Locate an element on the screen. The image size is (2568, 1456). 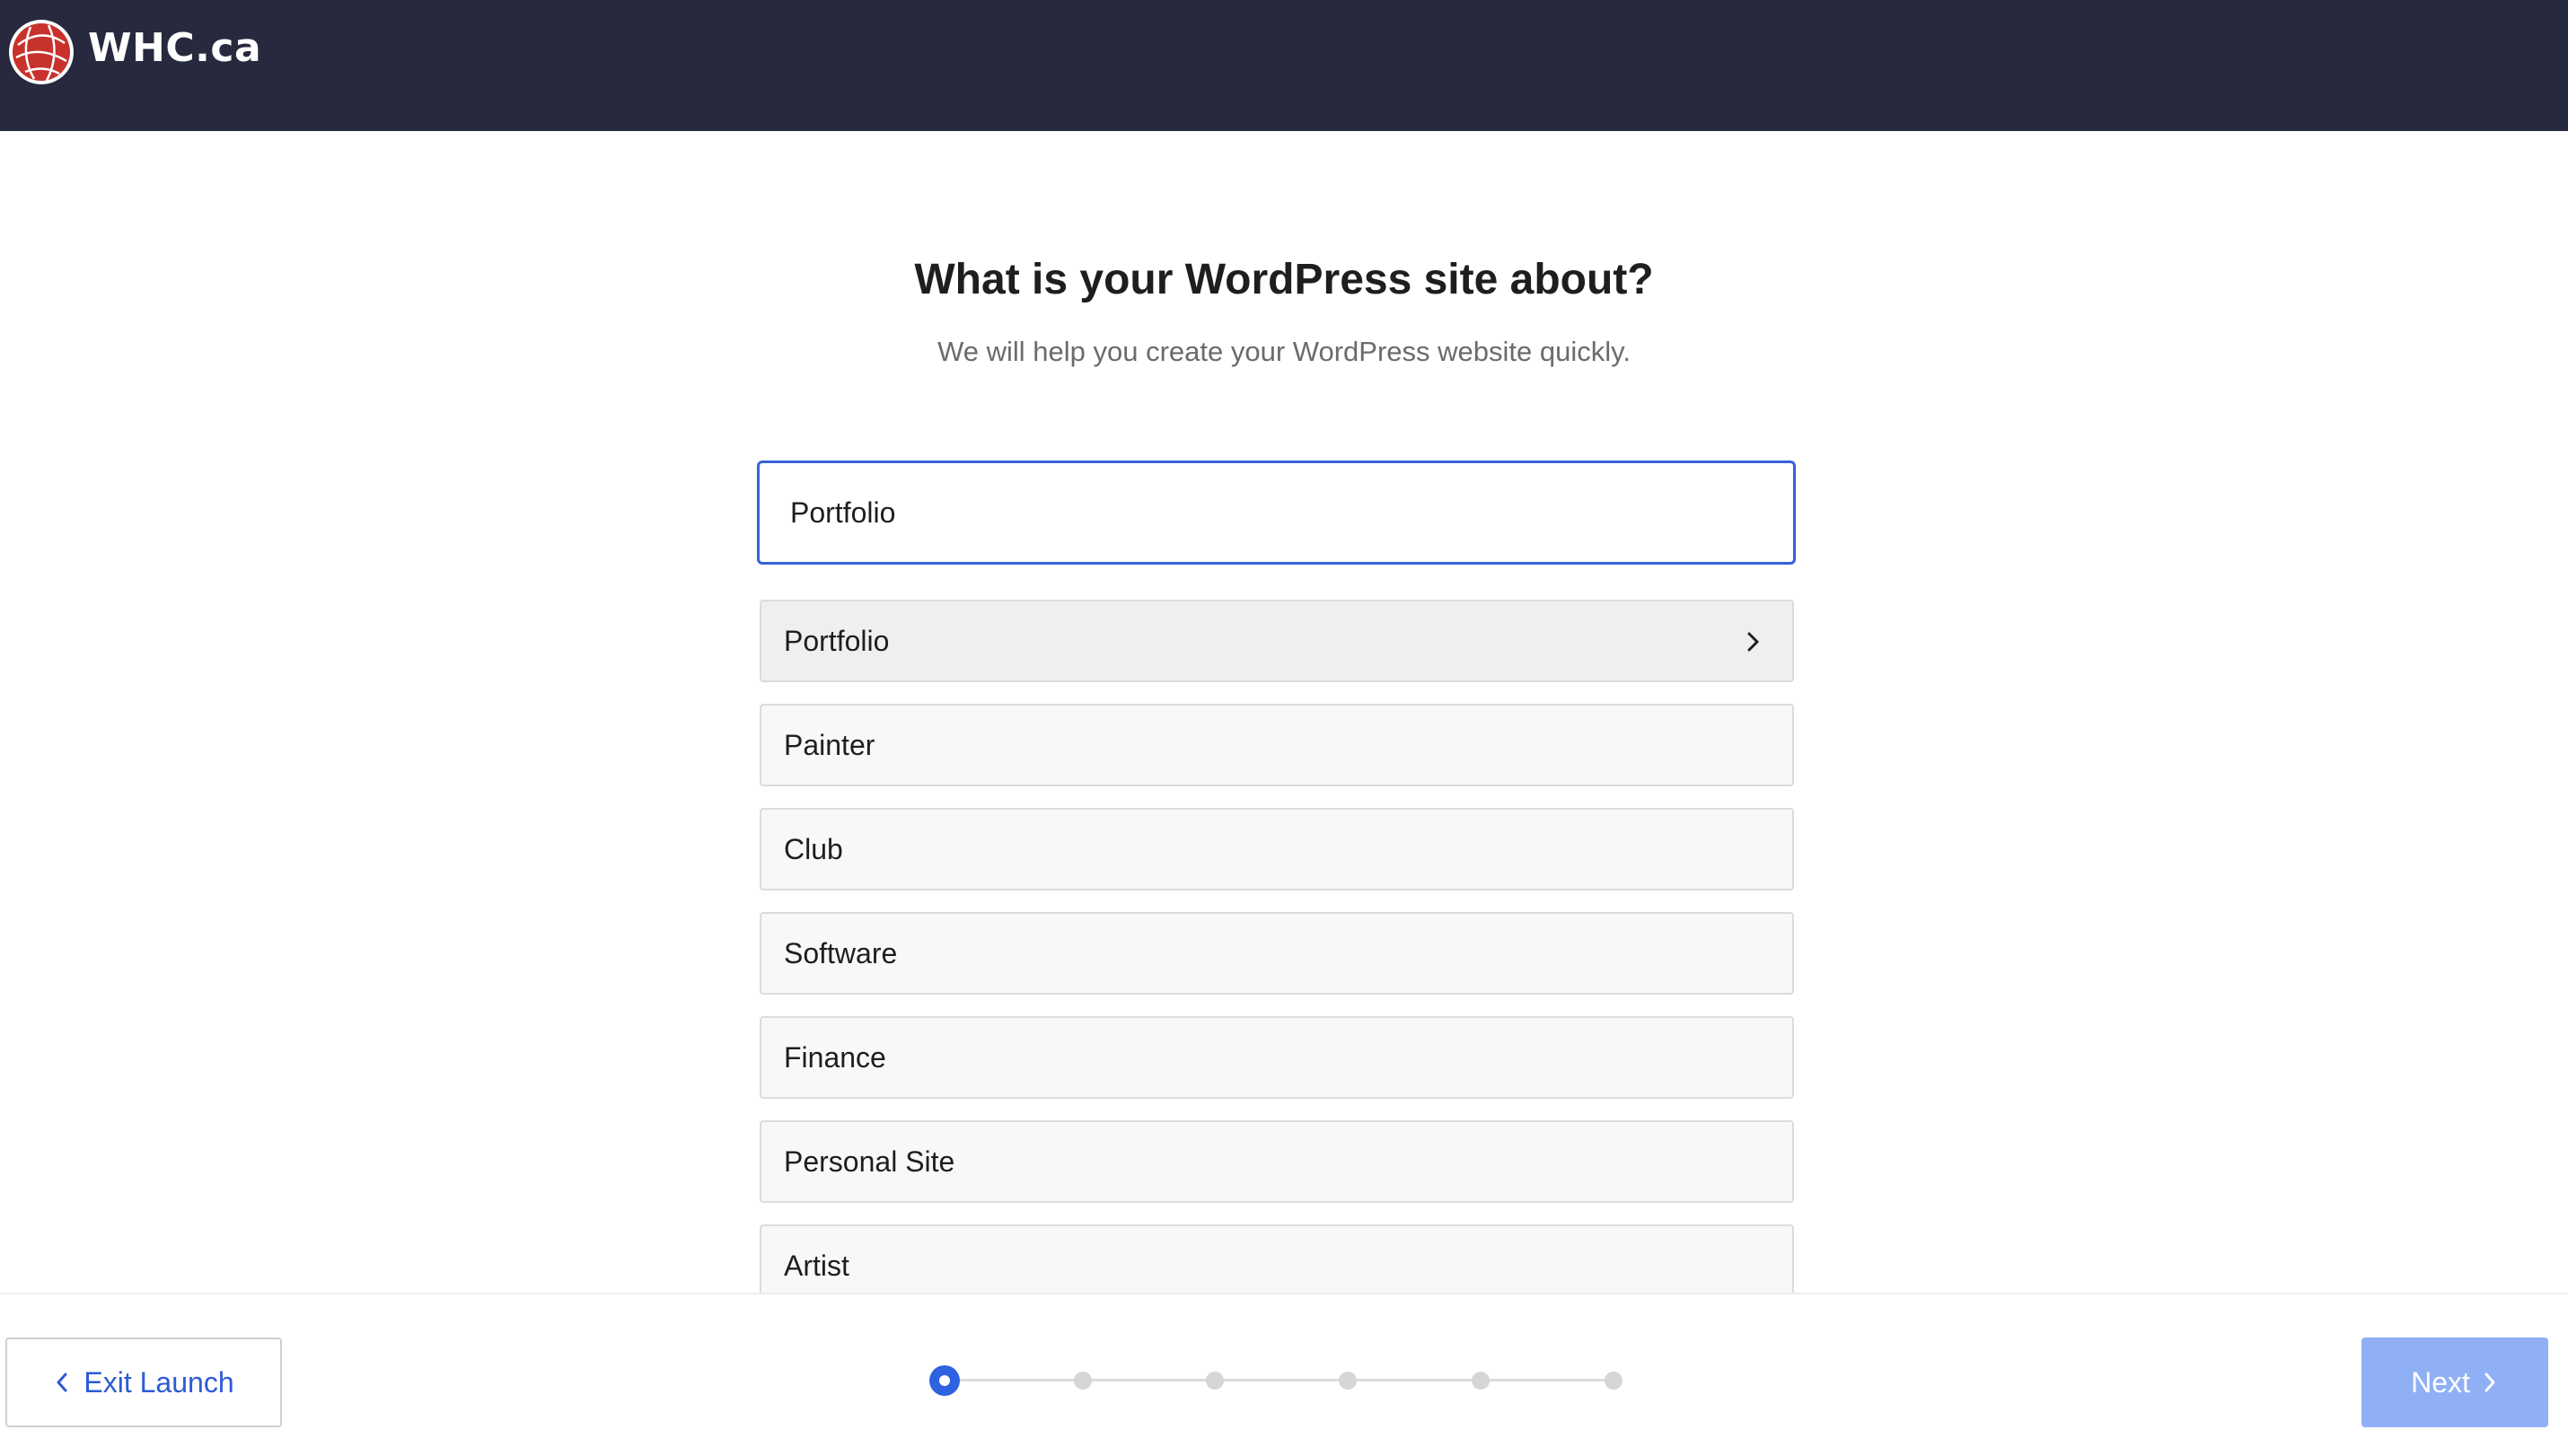
logo-text: WHC.ca is located at coordinates (175, 48).